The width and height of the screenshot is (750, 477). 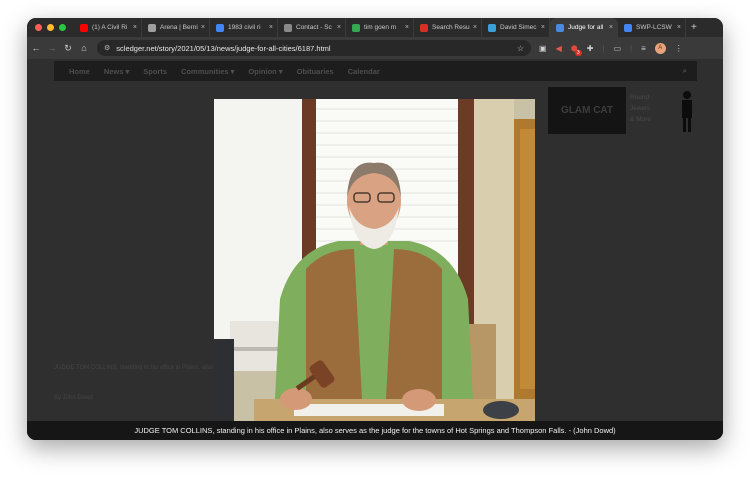 I want to click on nav-news: News ▾, so click(x=116, y=71).